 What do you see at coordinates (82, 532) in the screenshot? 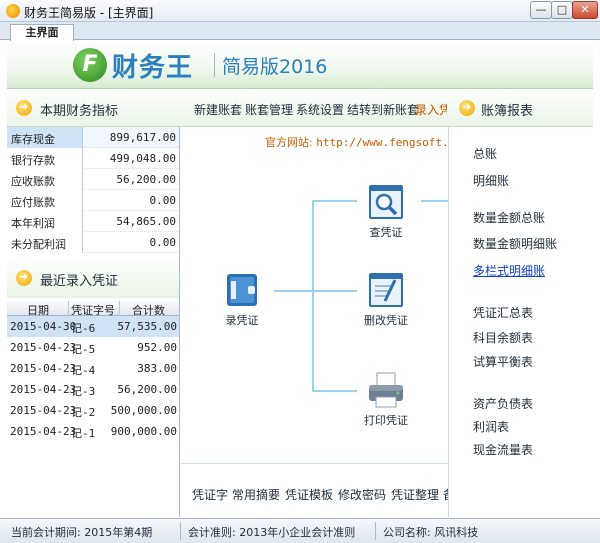
I see `status-accounting-period: 当前会计期间: 2015年第4期` at bounding box center [82, 532].